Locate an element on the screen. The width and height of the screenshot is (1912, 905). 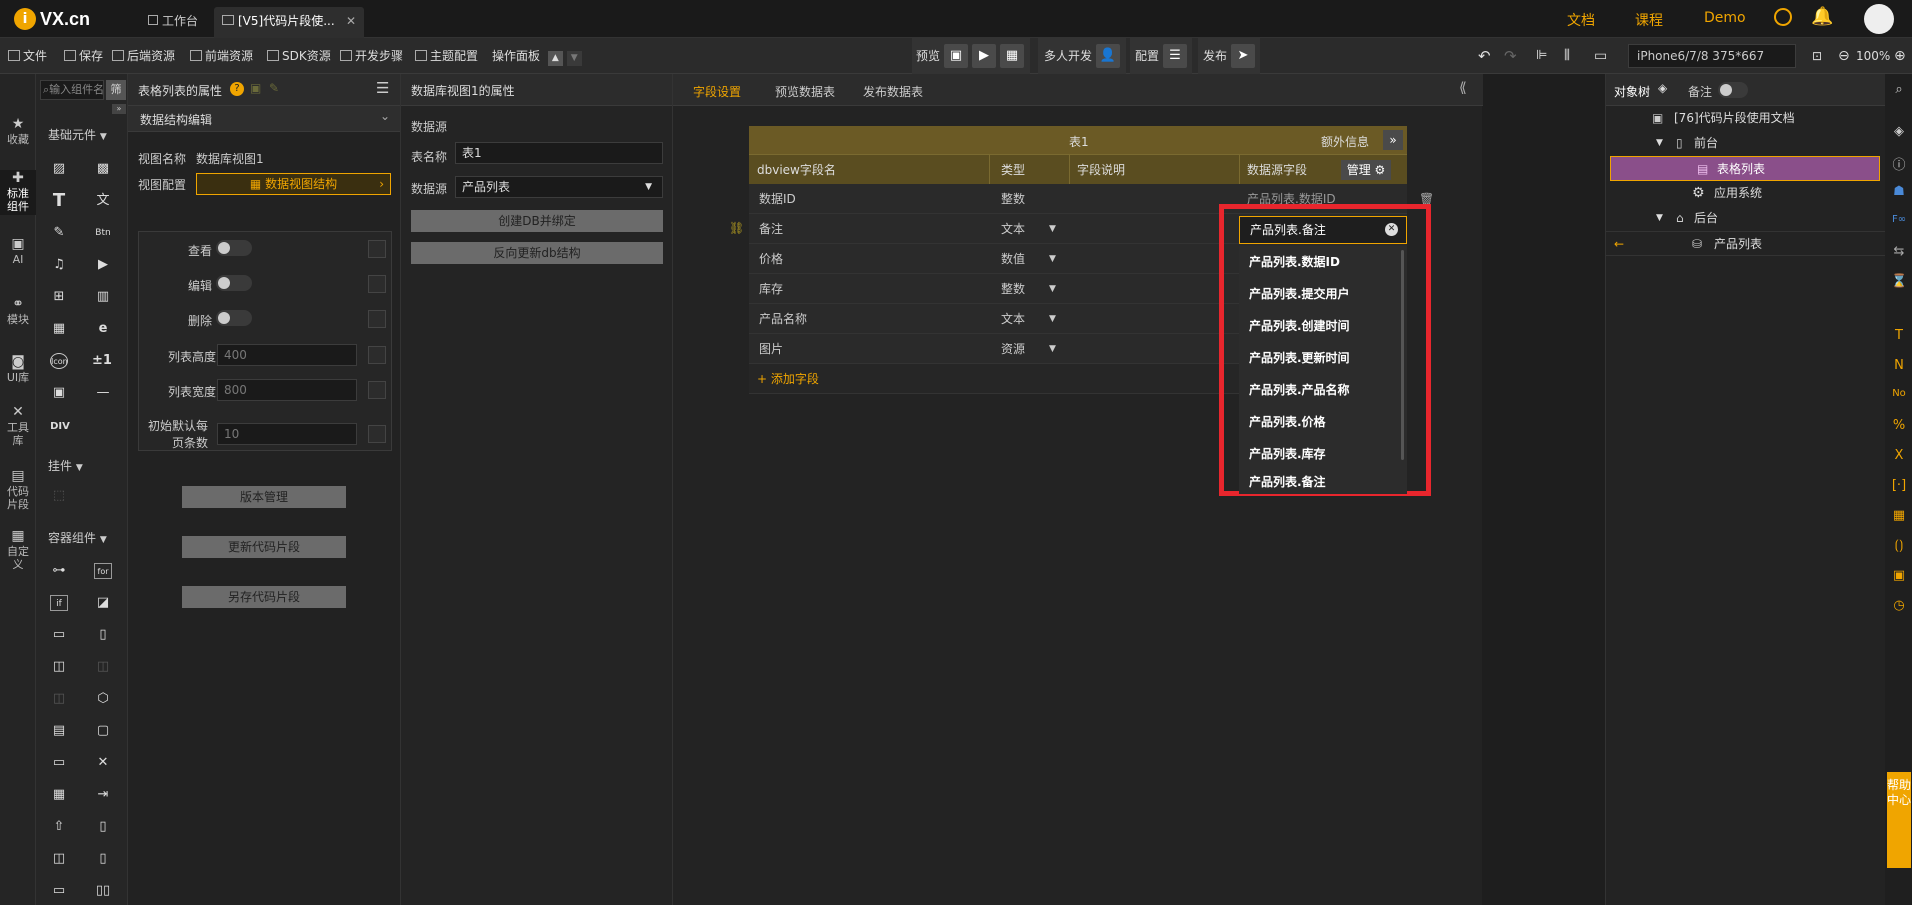
export-icon: ⇥ is located at coordinates (103, 795).